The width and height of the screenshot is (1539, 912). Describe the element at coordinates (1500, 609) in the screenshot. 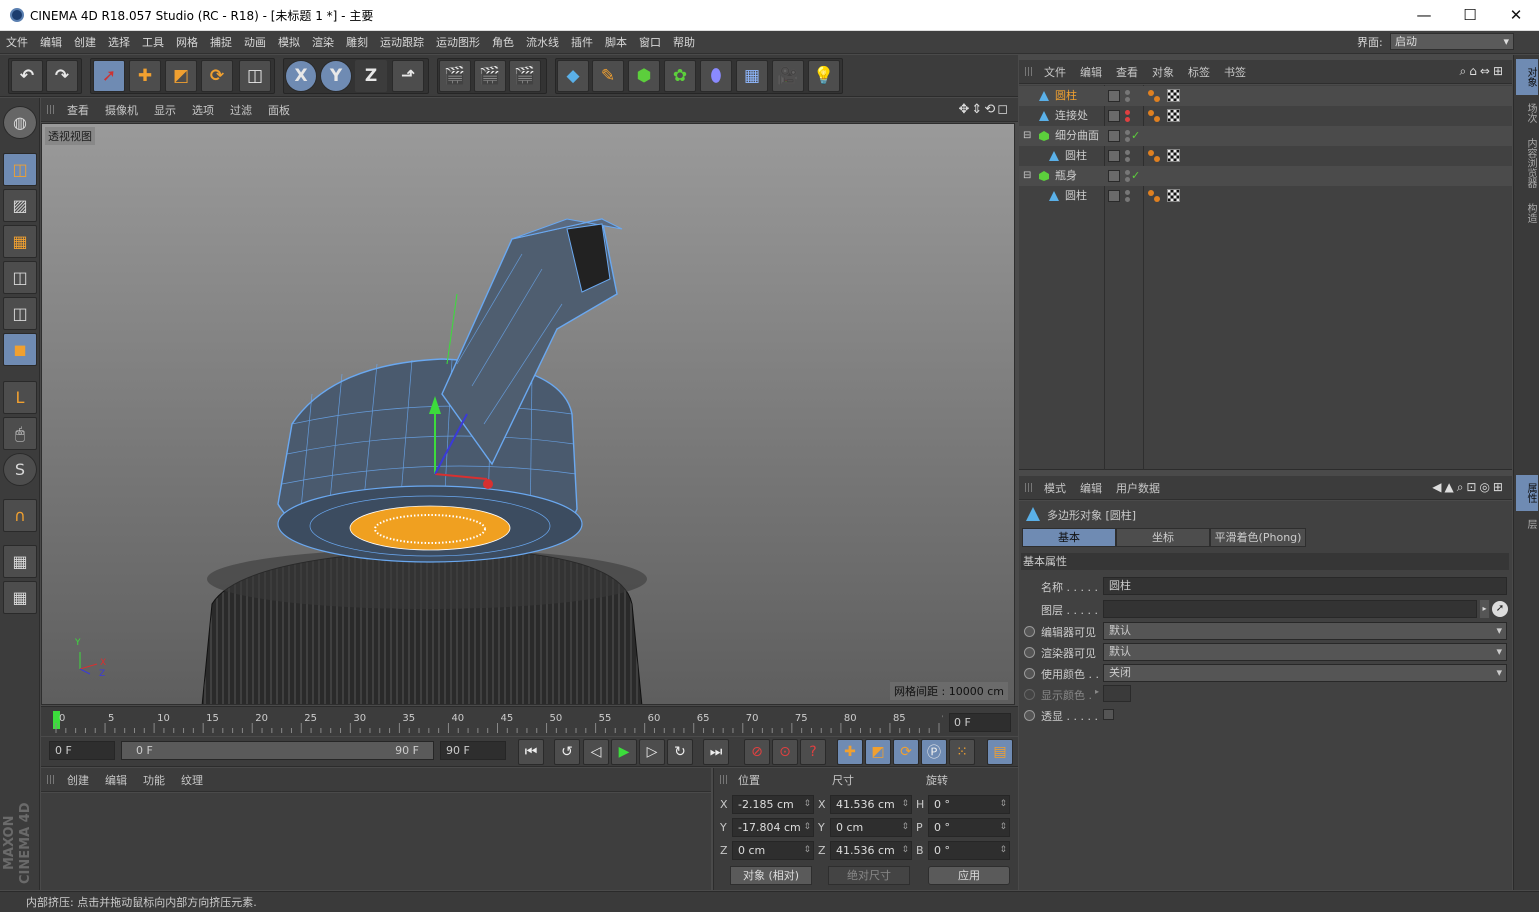

I see `pick-object-icon: ➚` at that location.